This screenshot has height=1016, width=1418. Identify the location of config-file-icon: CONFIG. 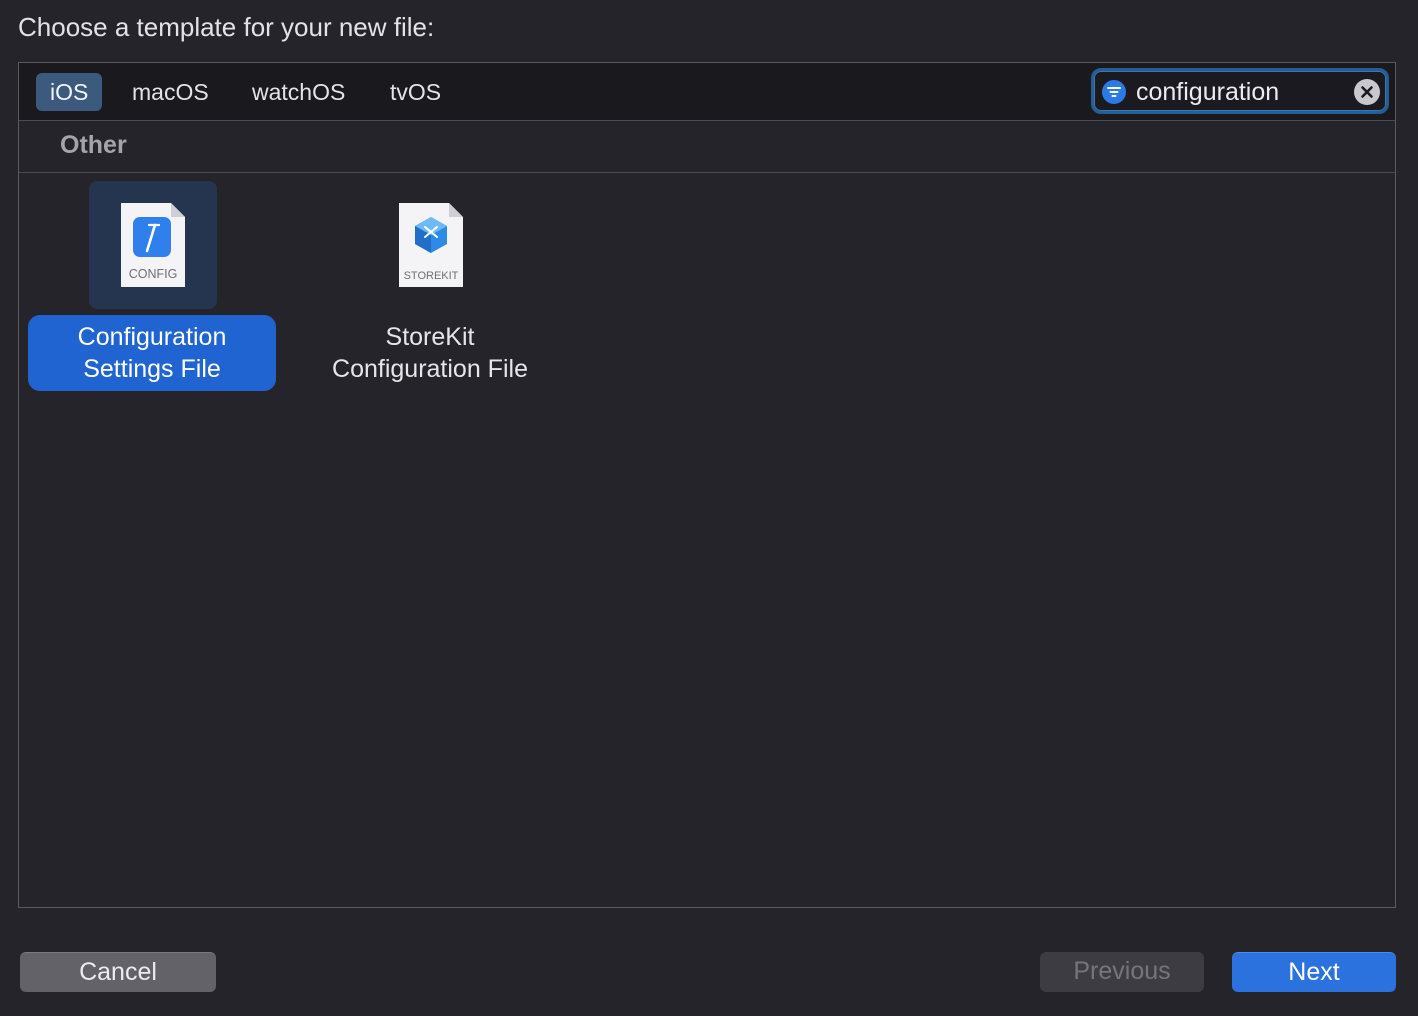
(153, 245).